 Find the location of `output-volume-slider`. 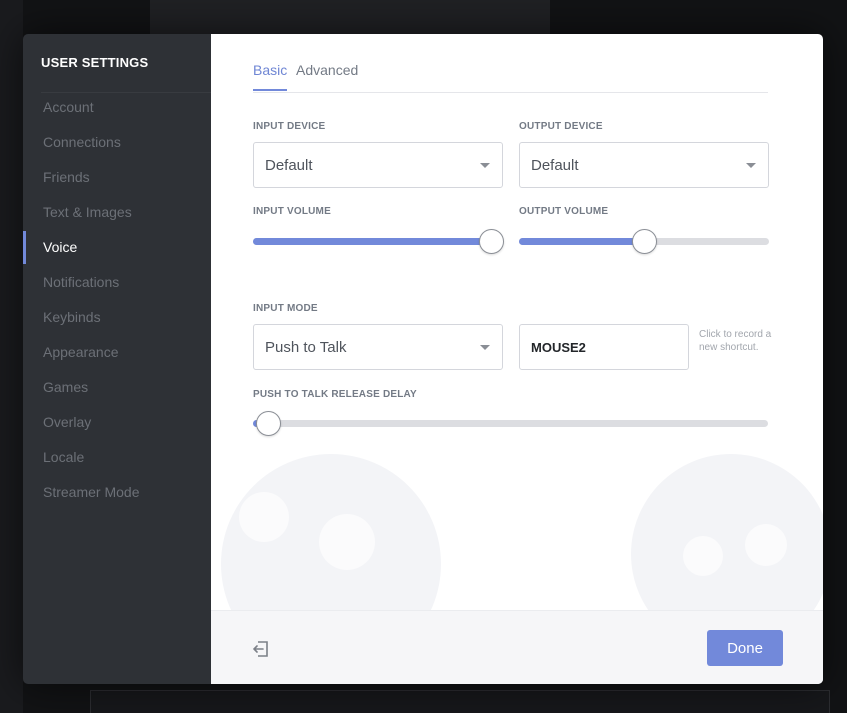

output-volume-slider is located at coordinates (644, 241).